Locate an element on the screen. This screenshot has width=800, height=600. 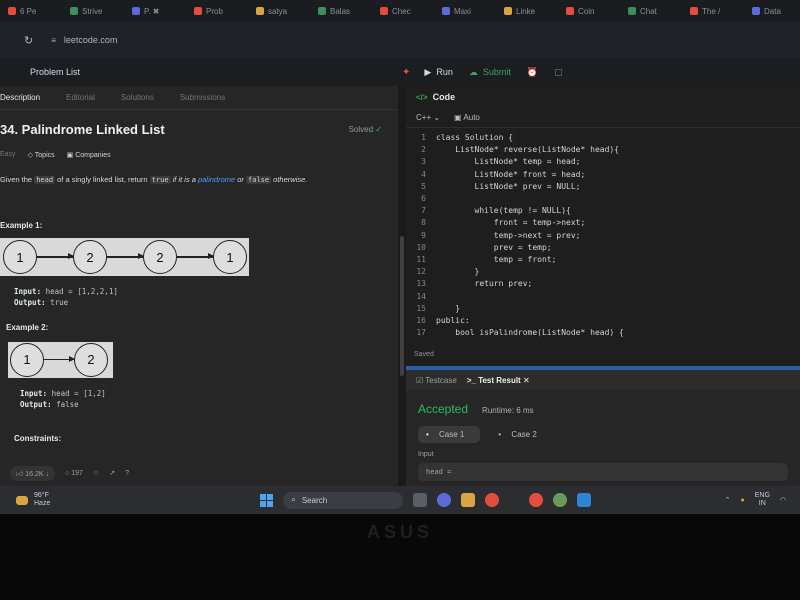
code-line: 3 ListNode* temp = head; is located at coordinates (603, 162).